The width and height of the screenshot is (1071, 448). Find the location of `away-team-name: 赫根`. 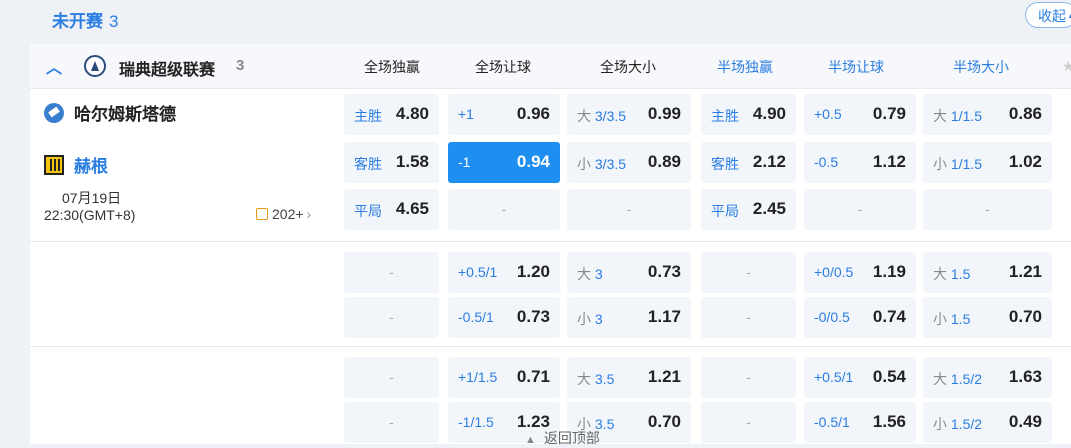

away-team-name: 赫根 is located at coordinates (91, 166).